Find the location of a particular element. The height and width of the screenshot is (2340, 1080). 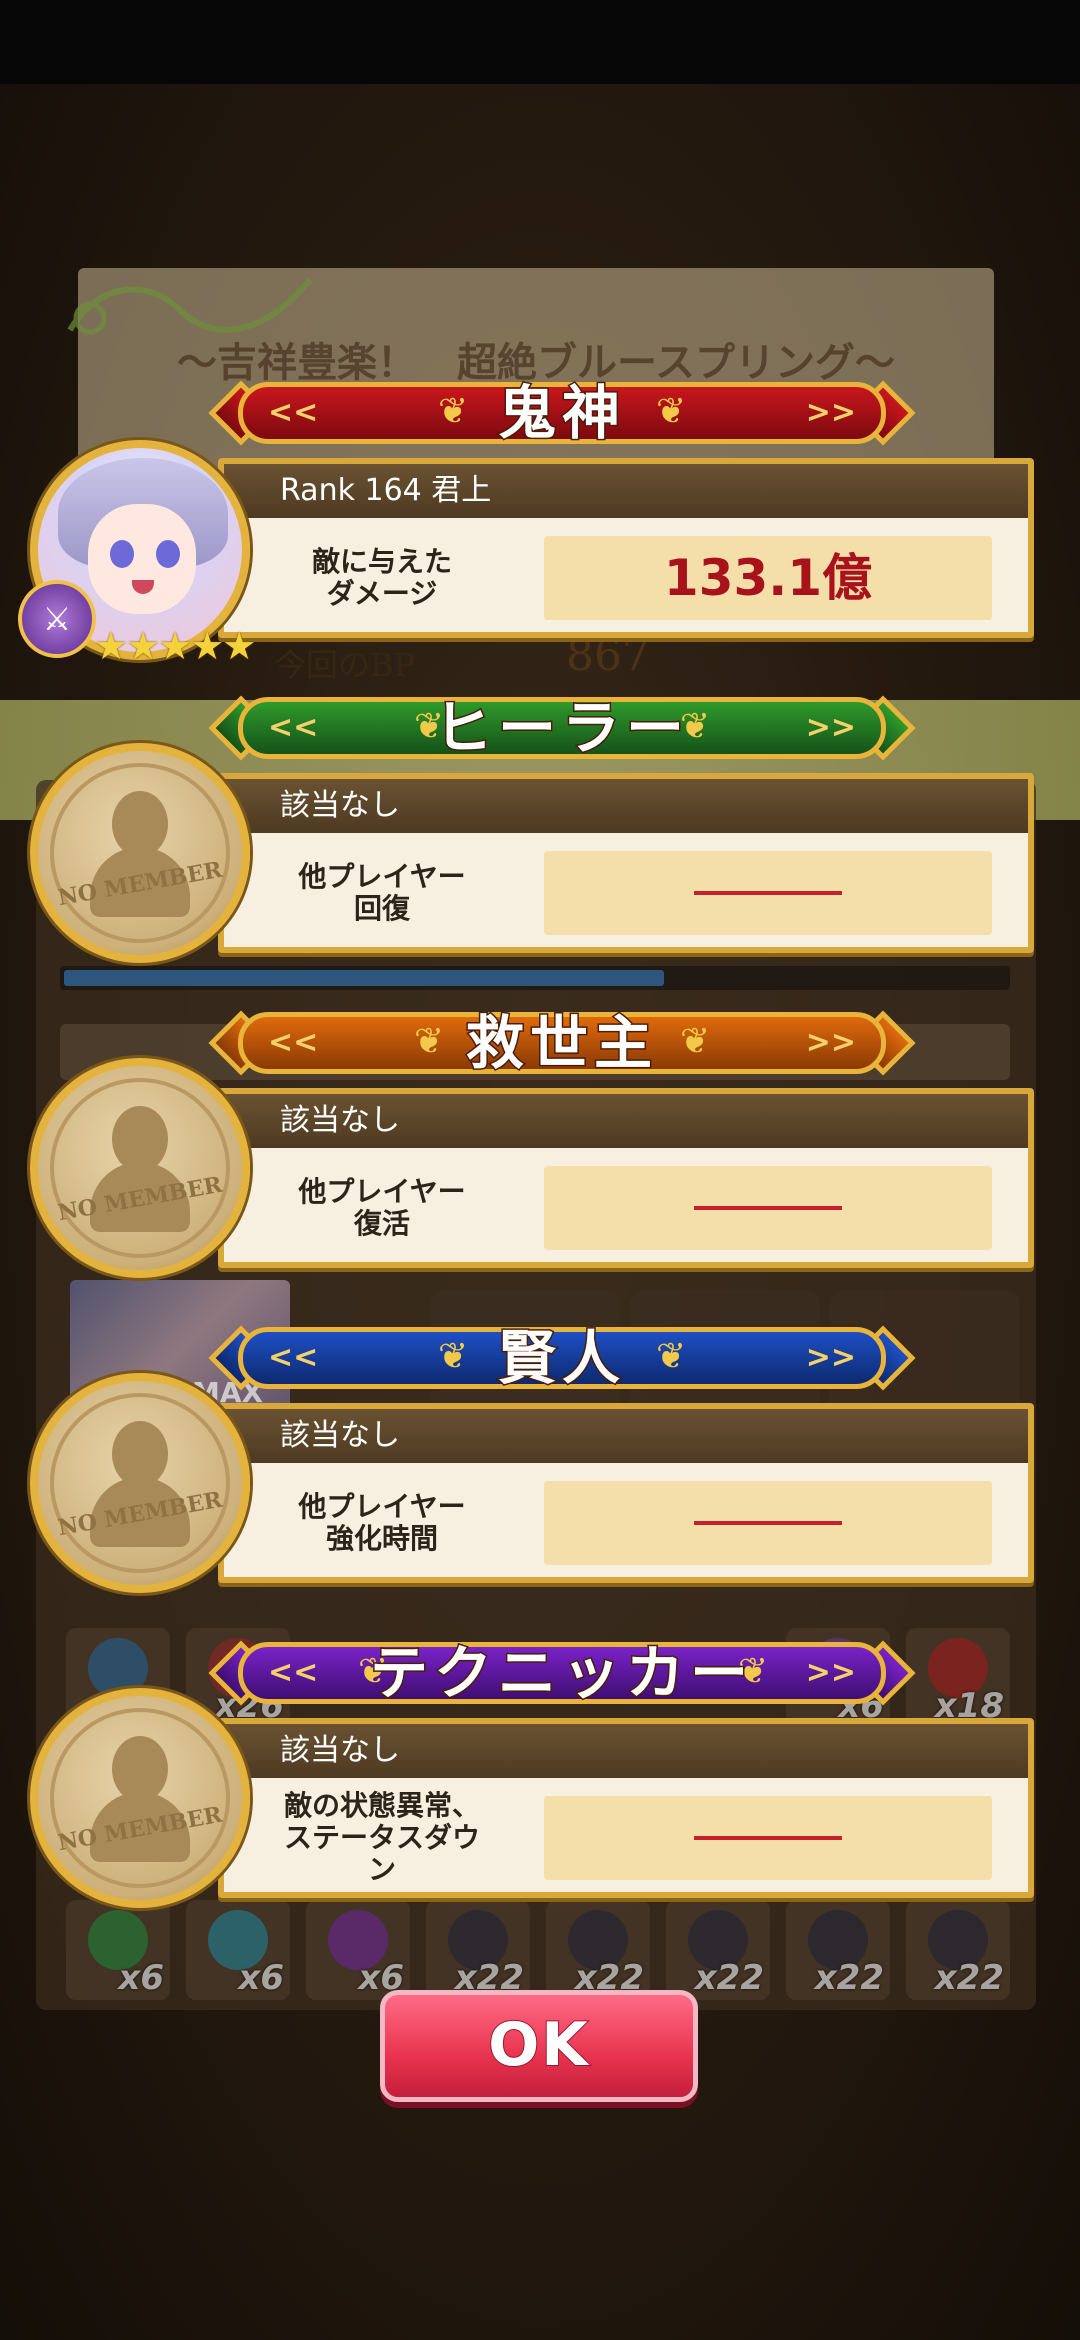

award-panel: 該当なし 他プレイヤー 強化時間 is located at coordinates (626, 1493).